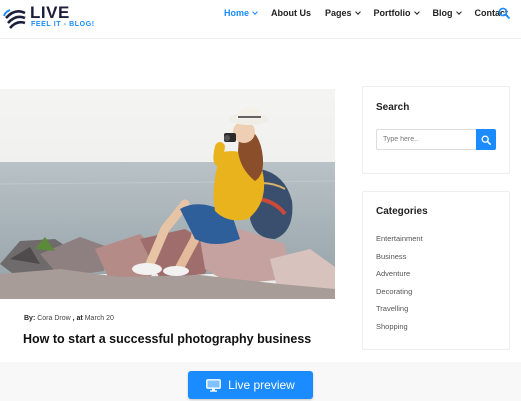  I want to click on nav-item-label: Pages, so click(338, 13).